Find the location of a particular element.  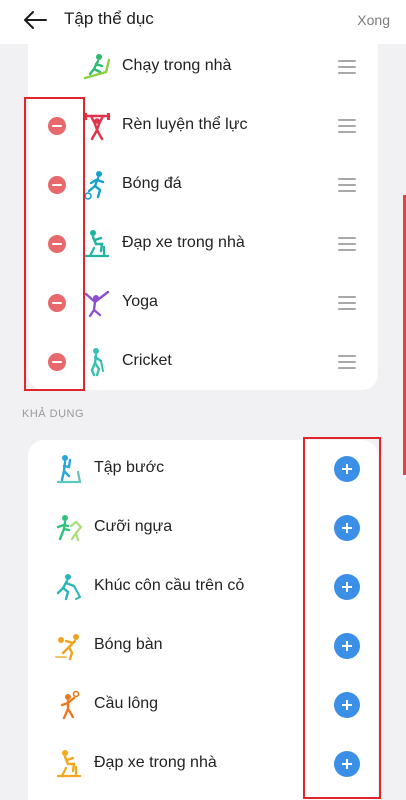

item-label: Cricket is located at coordinates (147, 360).